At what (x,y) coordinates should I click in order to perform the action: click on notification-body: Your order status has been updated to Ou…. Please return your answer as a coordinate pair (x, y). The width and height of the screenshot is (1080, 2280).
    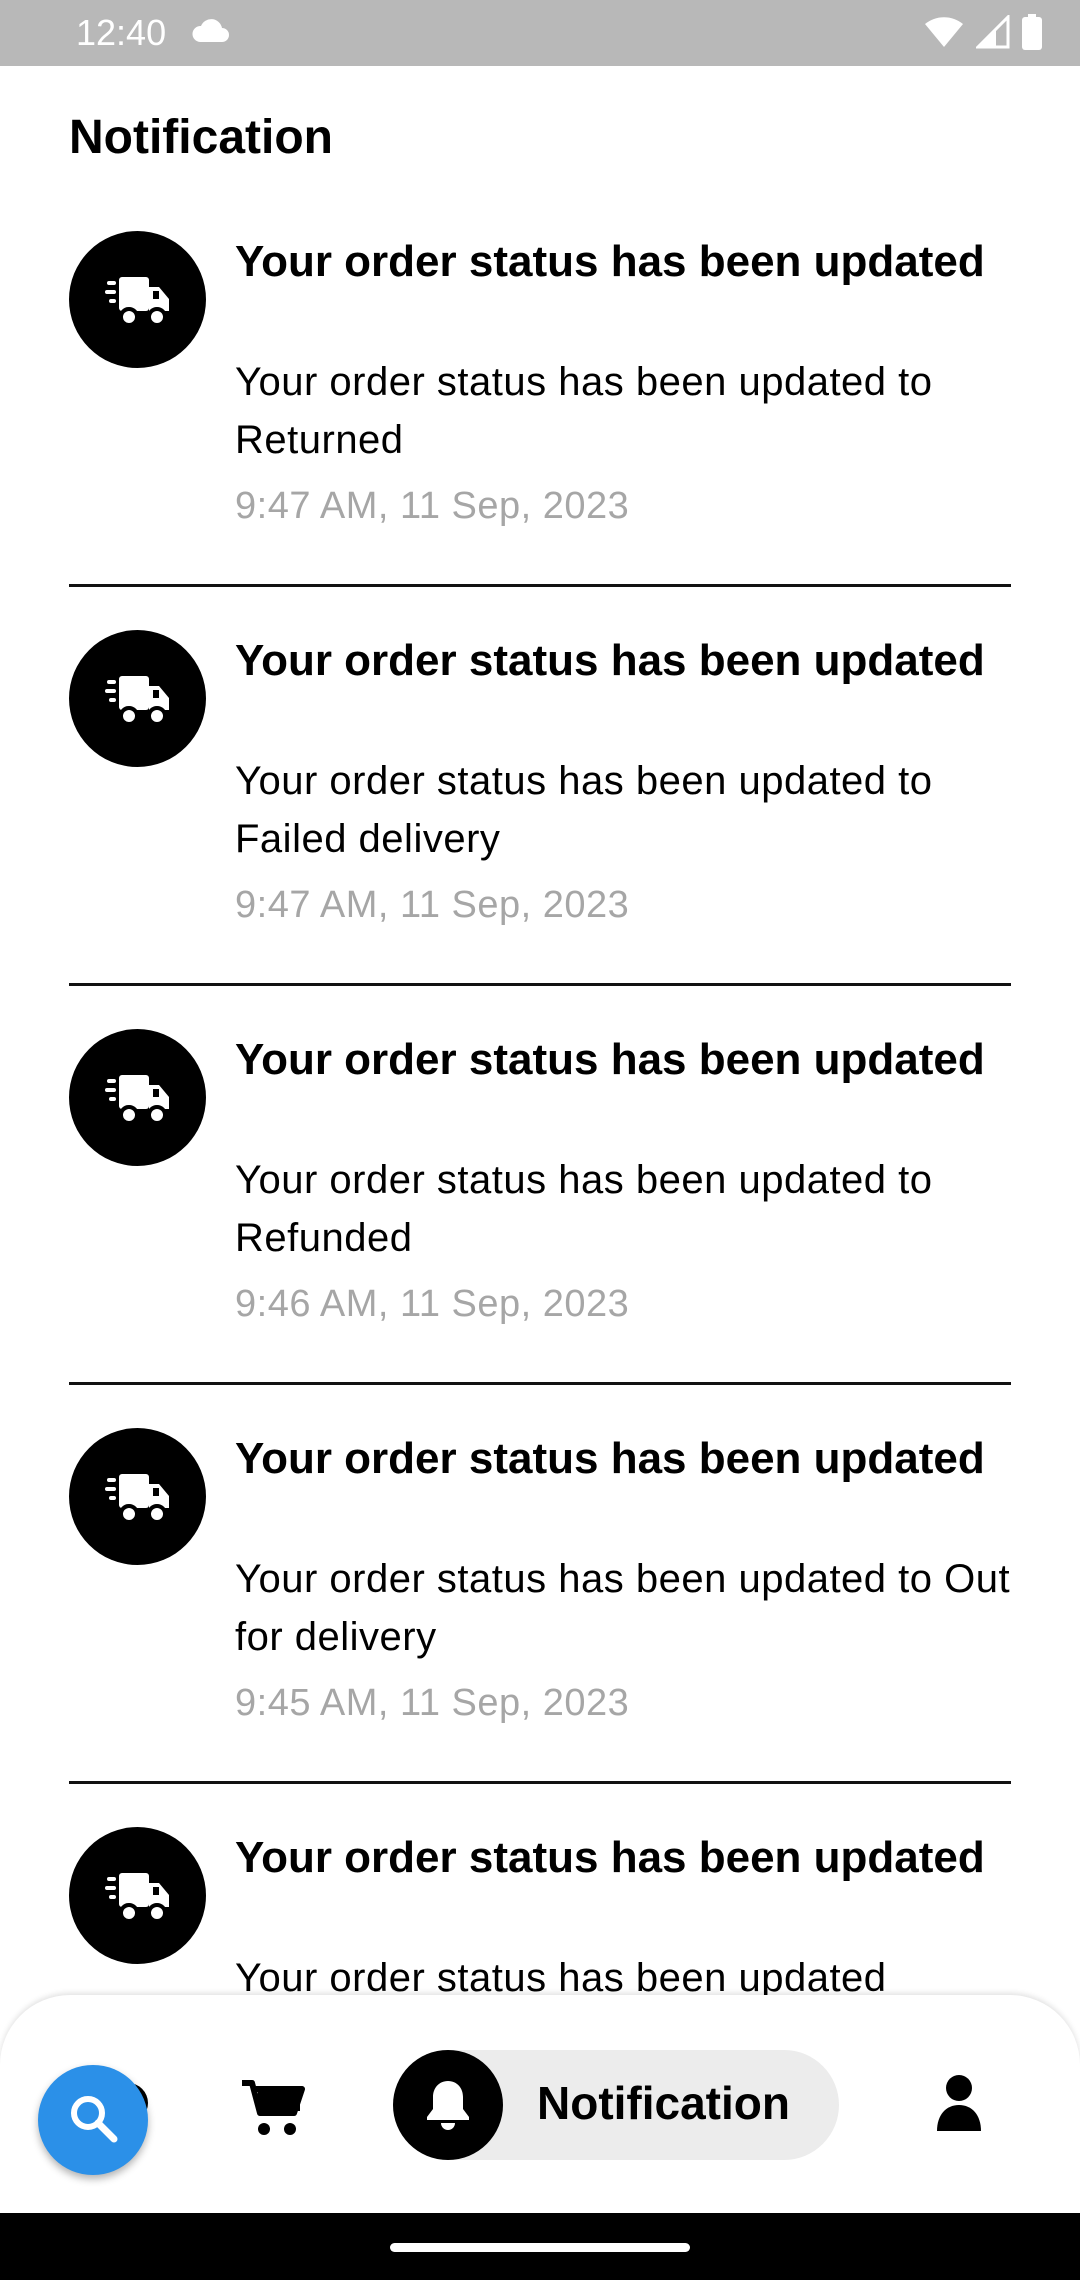
    Looking at the image, I should click on (623, 1608).